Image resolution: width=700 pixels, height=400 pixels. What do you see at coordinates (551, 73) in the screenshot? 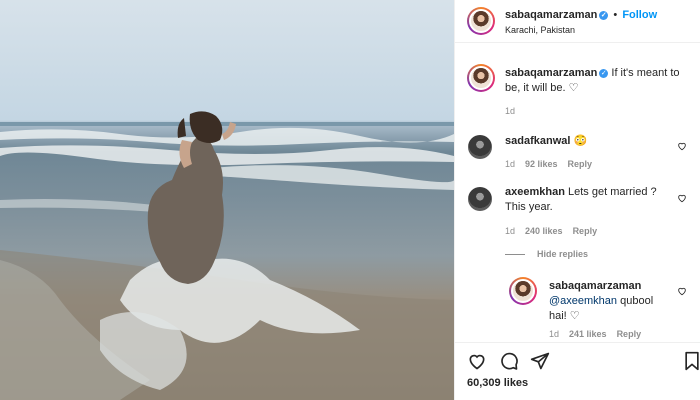
I see `caption-author: sabaqamarzaman` at bounding box center [551, 73].